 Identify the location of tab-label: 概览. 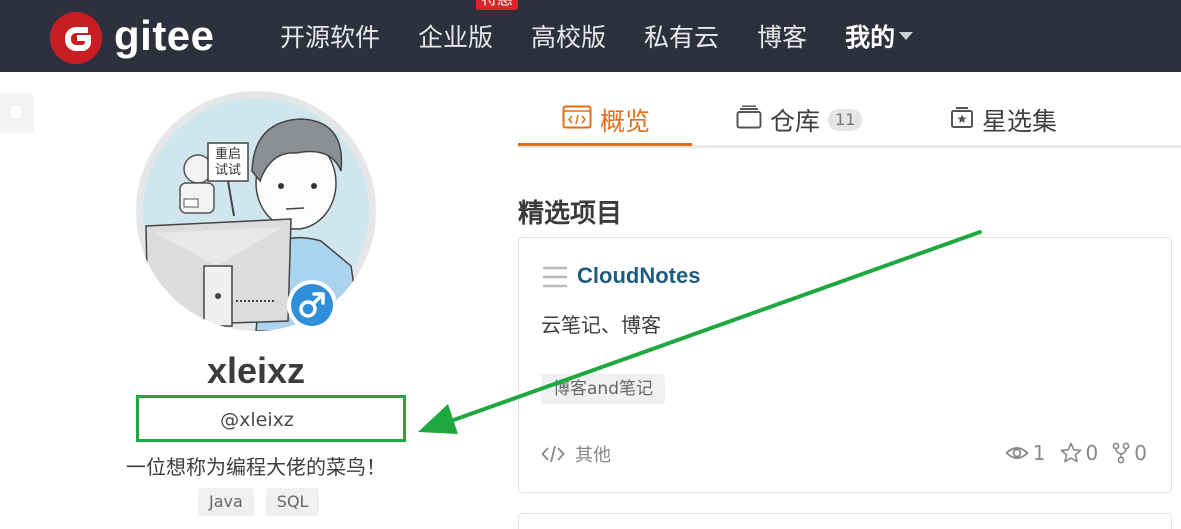
(625, 121).